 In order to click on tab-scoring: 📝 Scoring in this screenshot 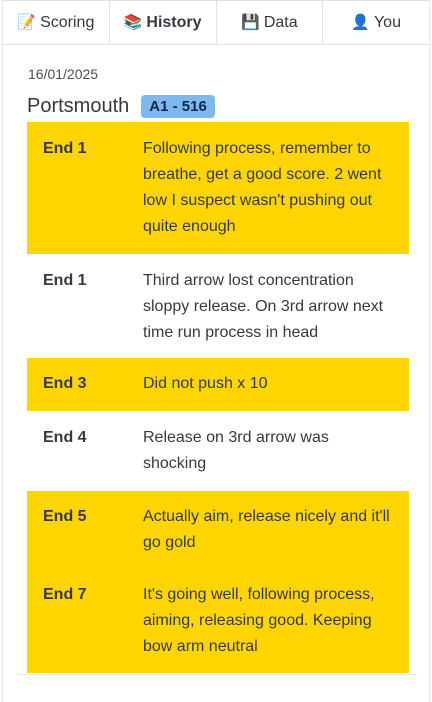, I will do `click(56, 22)`.